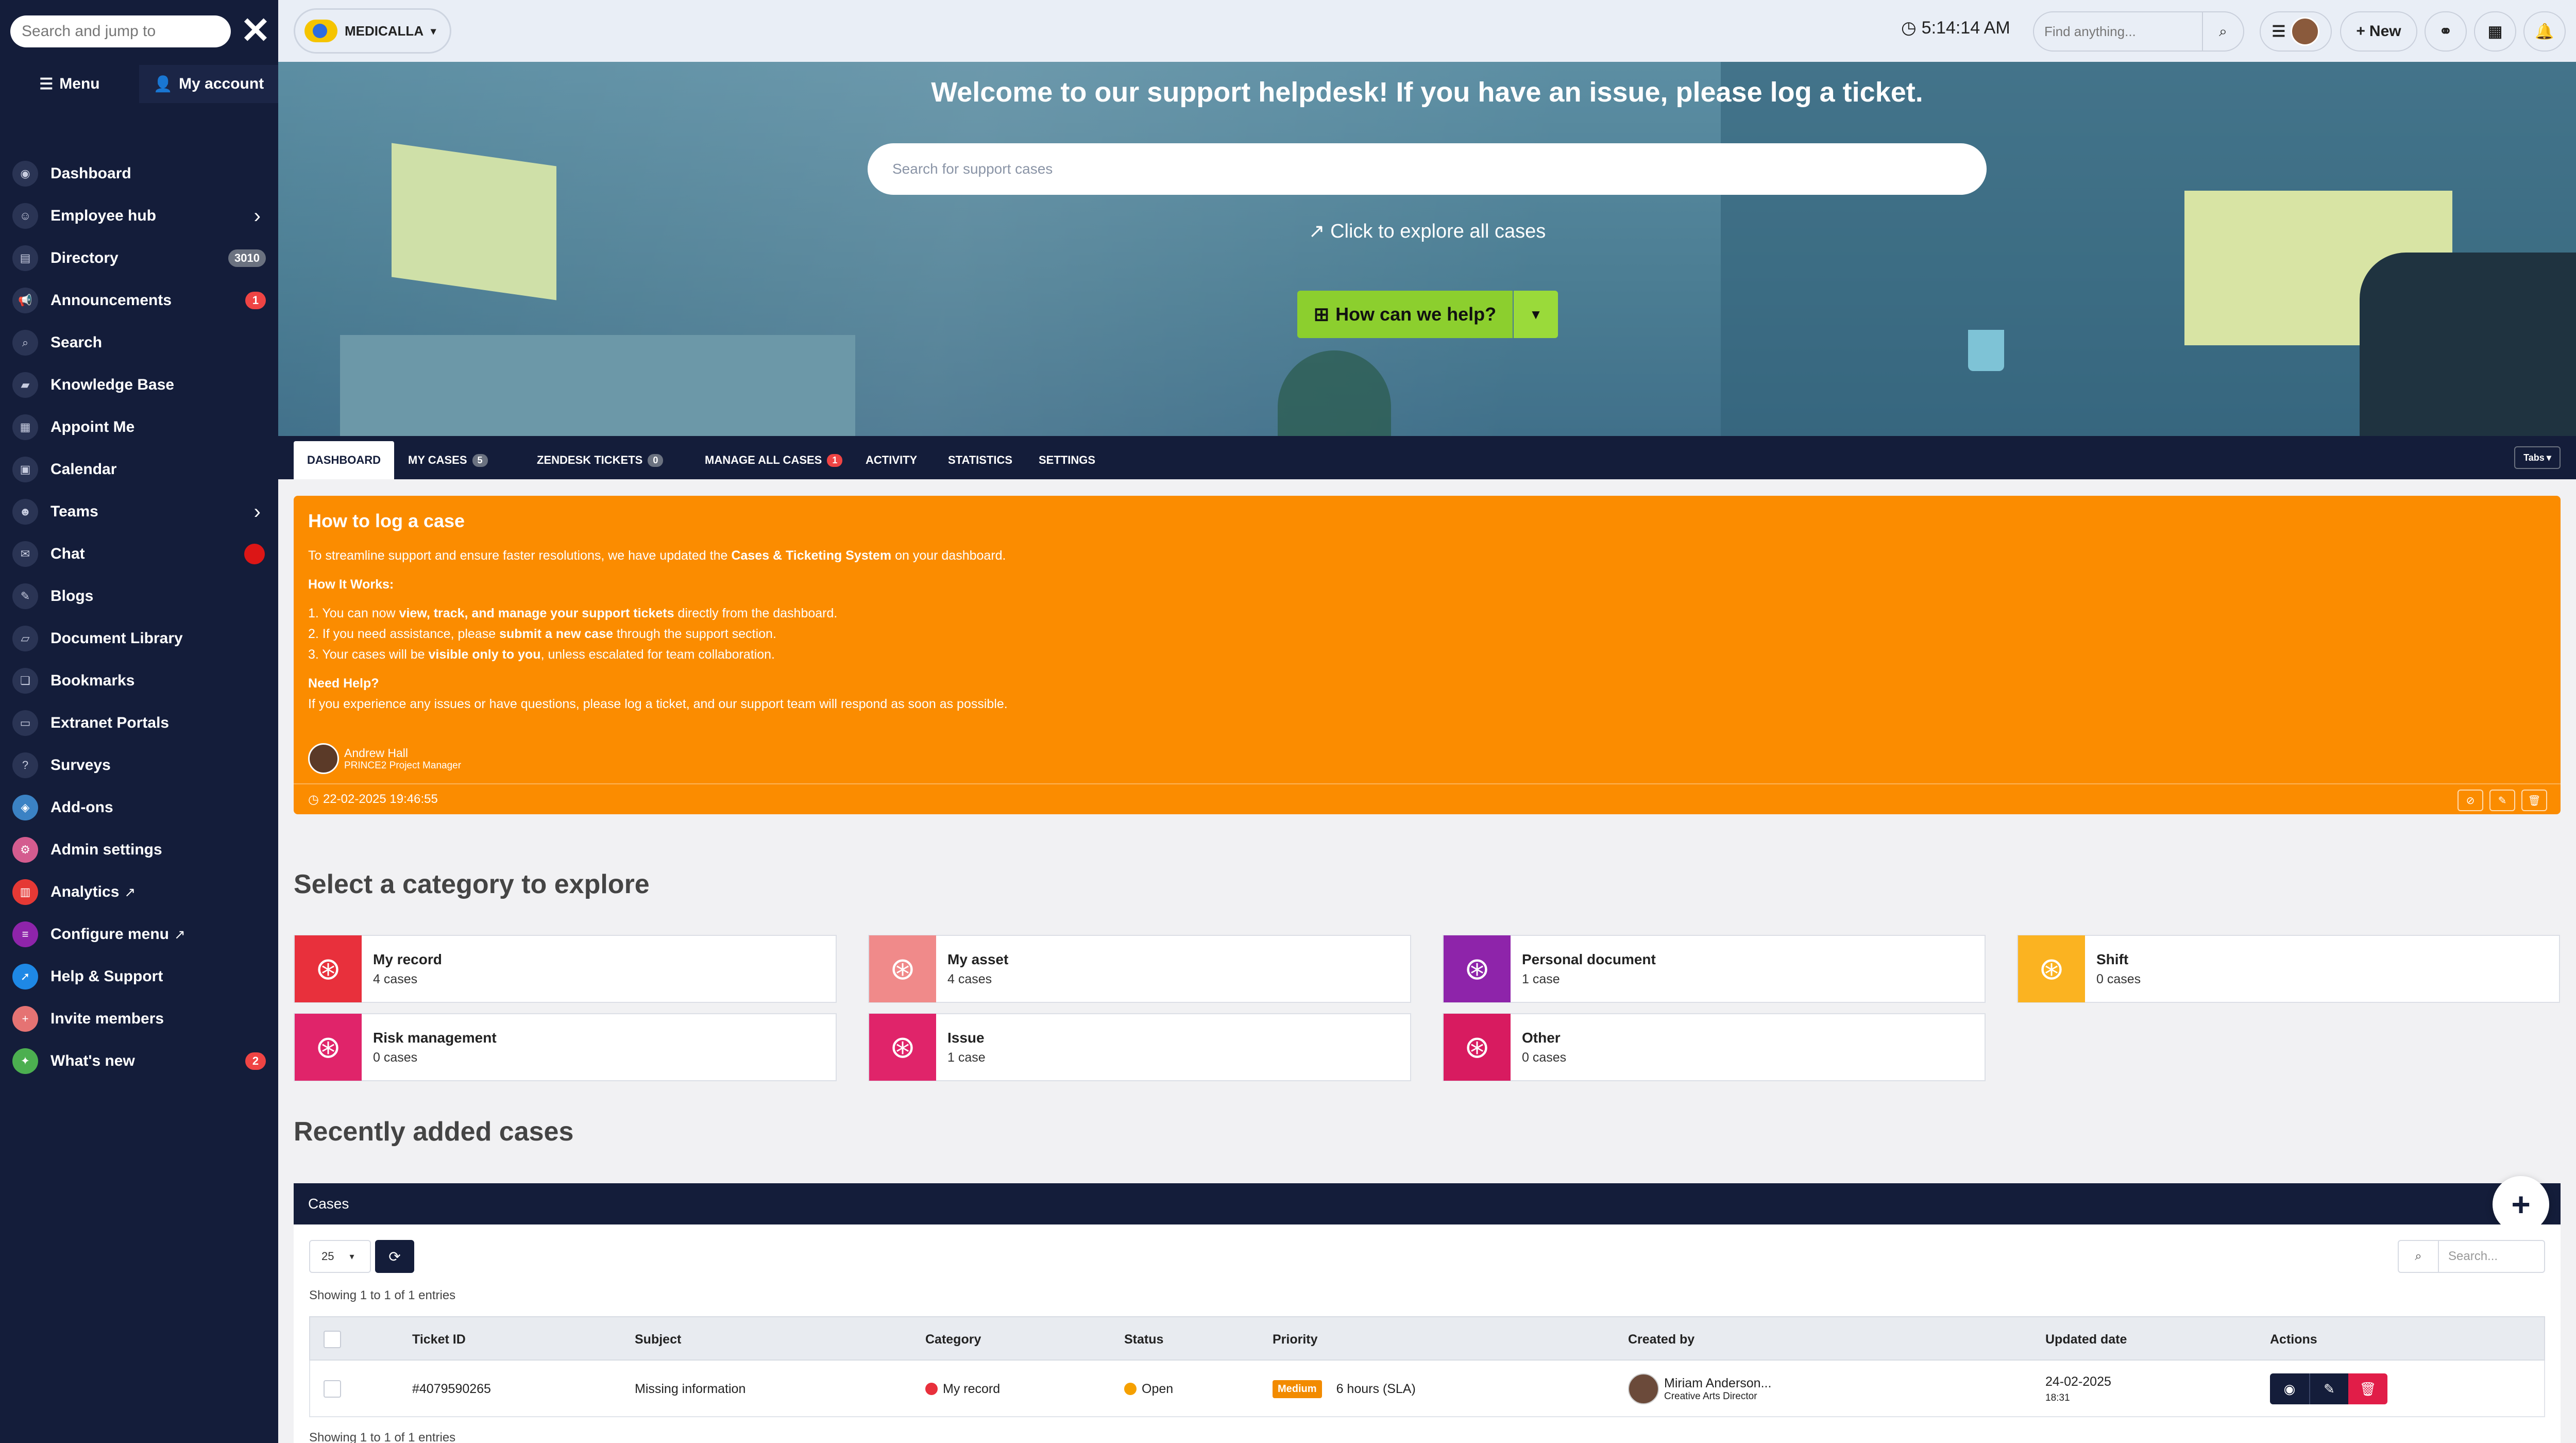 This screenshot has height=1443, width=2576. I want to click on category-name: Other, so click(1541, 1037).